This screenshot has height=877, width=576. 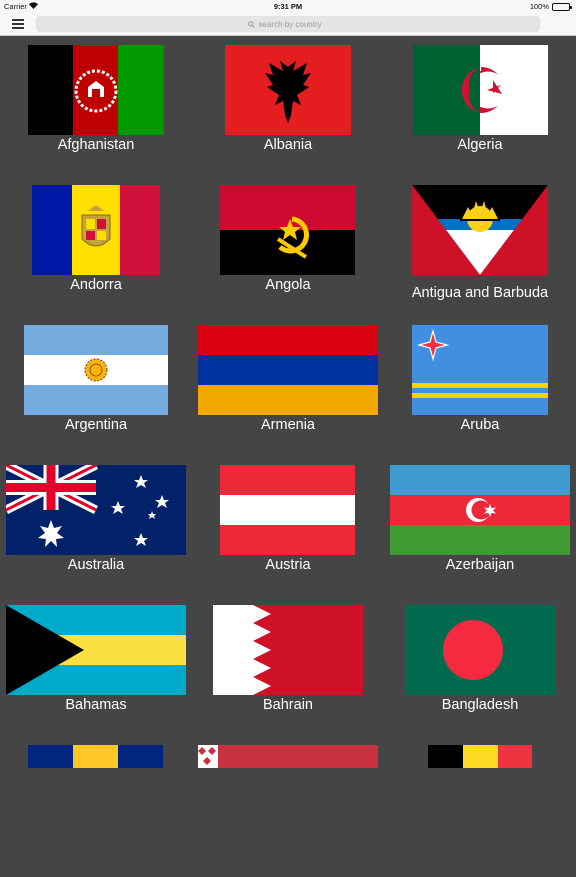 I want to click on flag-barbados, so click(x=95, y=756).